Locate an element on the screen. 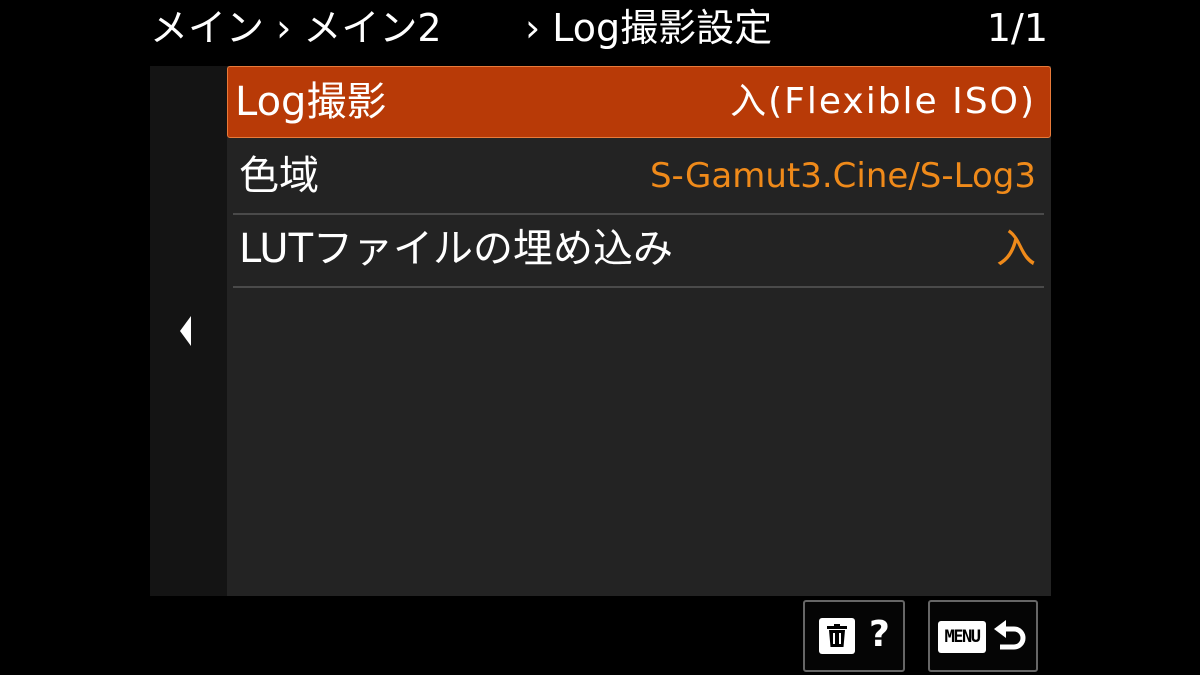 This screenshot has height=675, width=1200. menu-icon: MENU is located at coordinates (962, 637).